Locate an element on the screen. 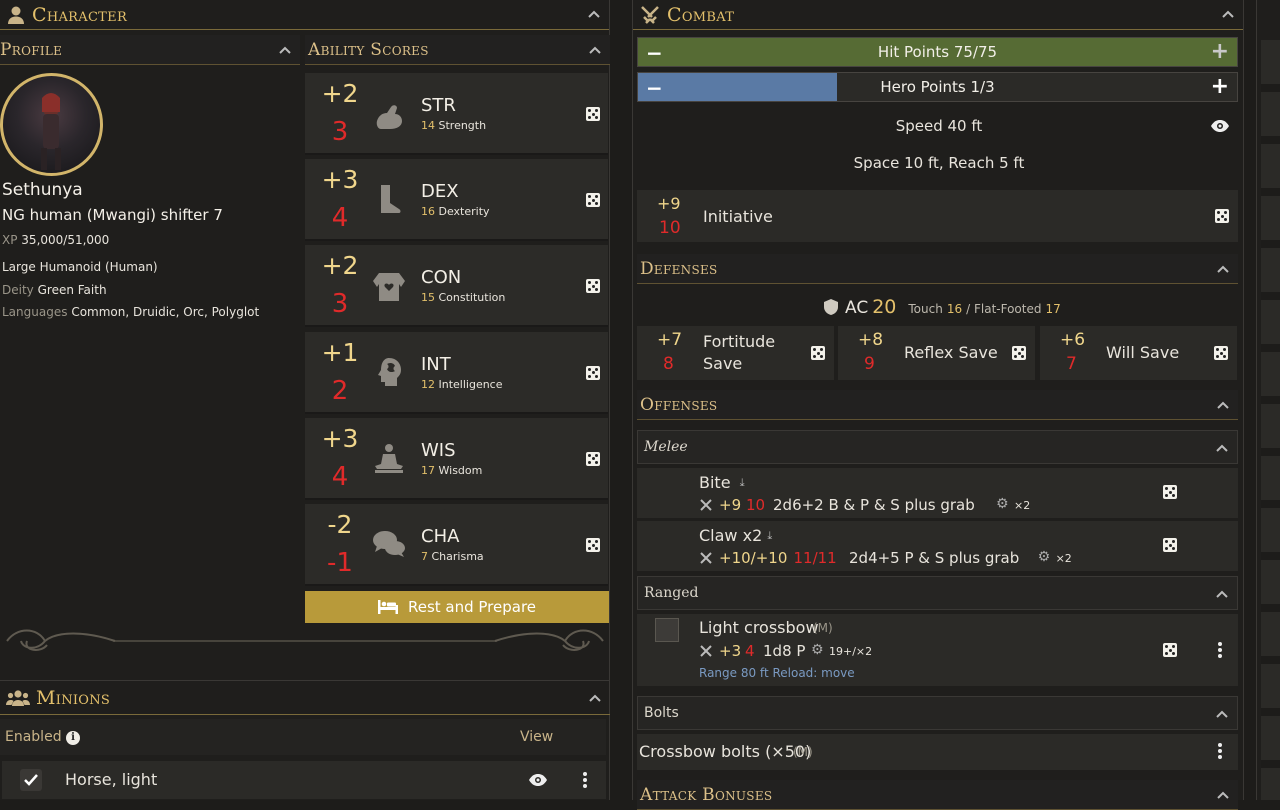  weapon-size: (M) is located at coordinates (823, 628).